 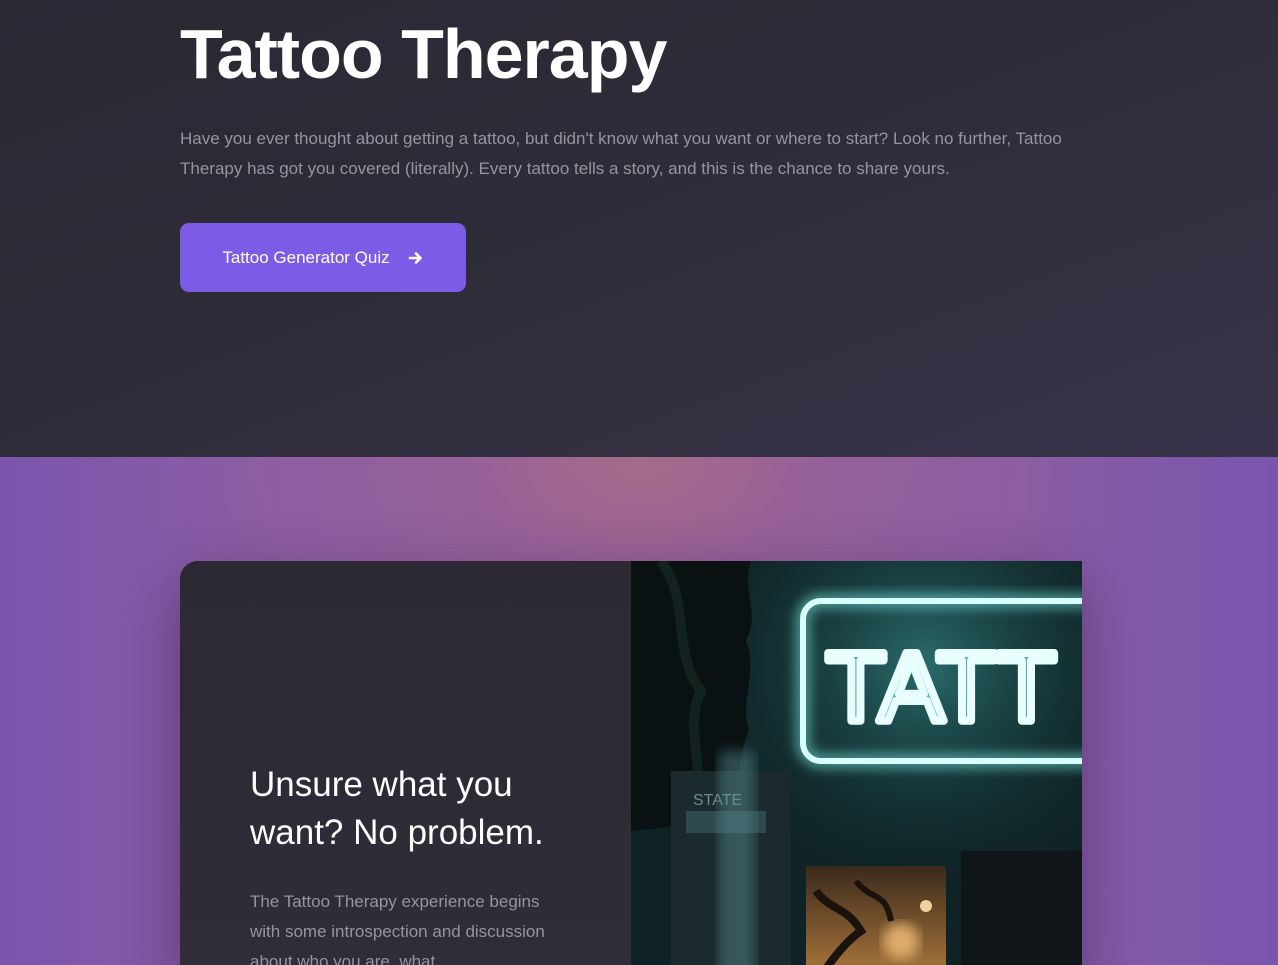 I want to click on neon-tattoo-sign-photo: STATE TATT TATT, so click(x=856, y=763).